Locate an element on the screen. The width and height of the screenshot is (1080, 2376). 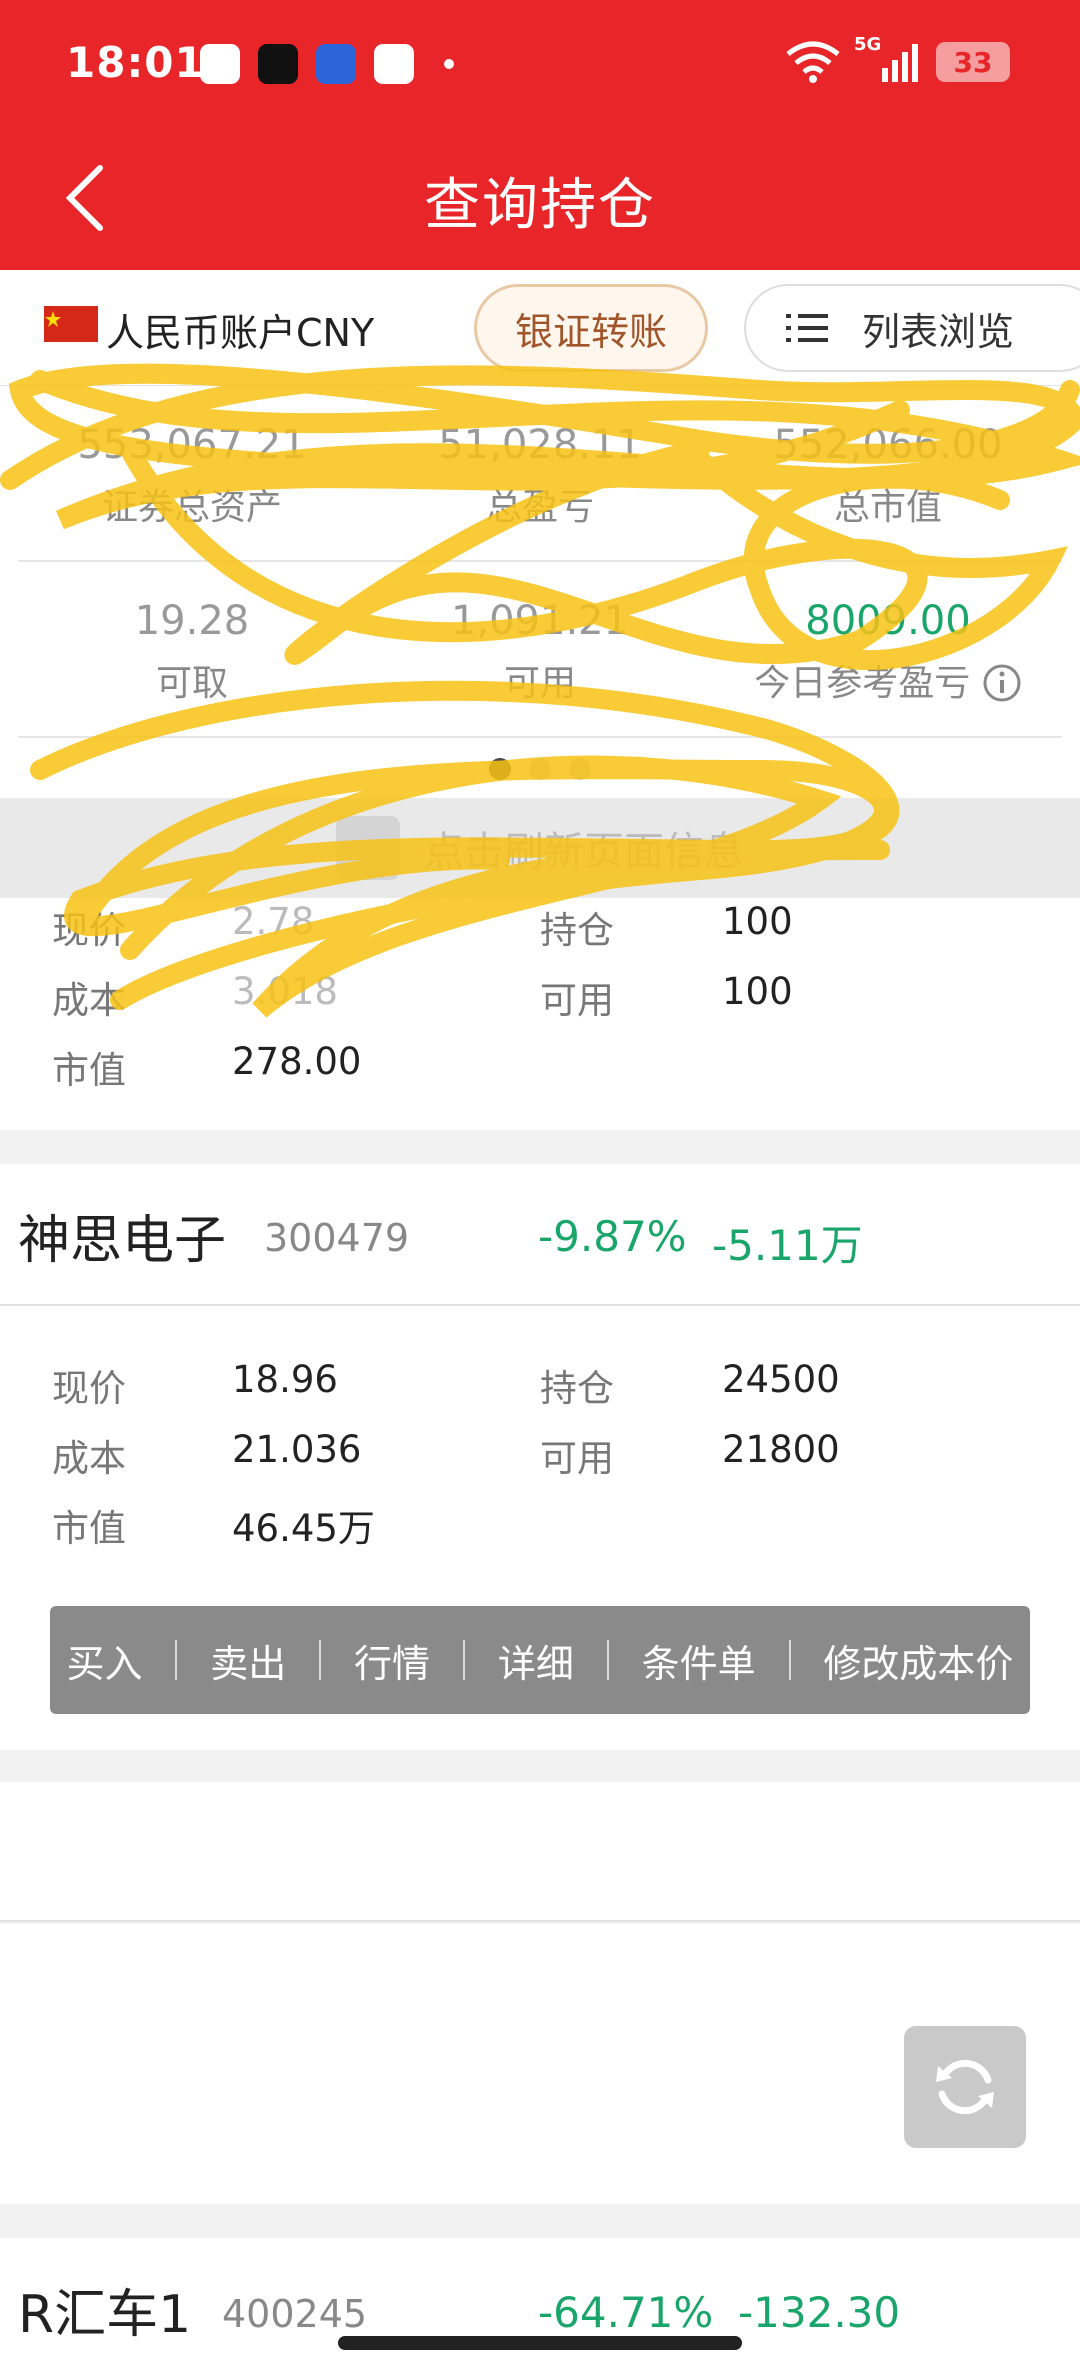
holding-2-header: 神思电子 300479 -9.87% -5.11万 is located at coordinates (540, 1235).